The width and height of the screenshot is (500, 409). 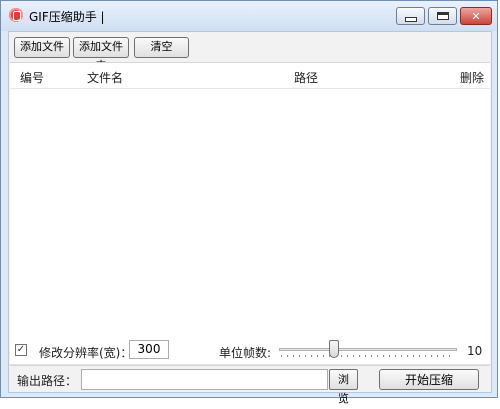 I want to click on window-title: GIF压缩助手 |, so click(x=67, y=17).